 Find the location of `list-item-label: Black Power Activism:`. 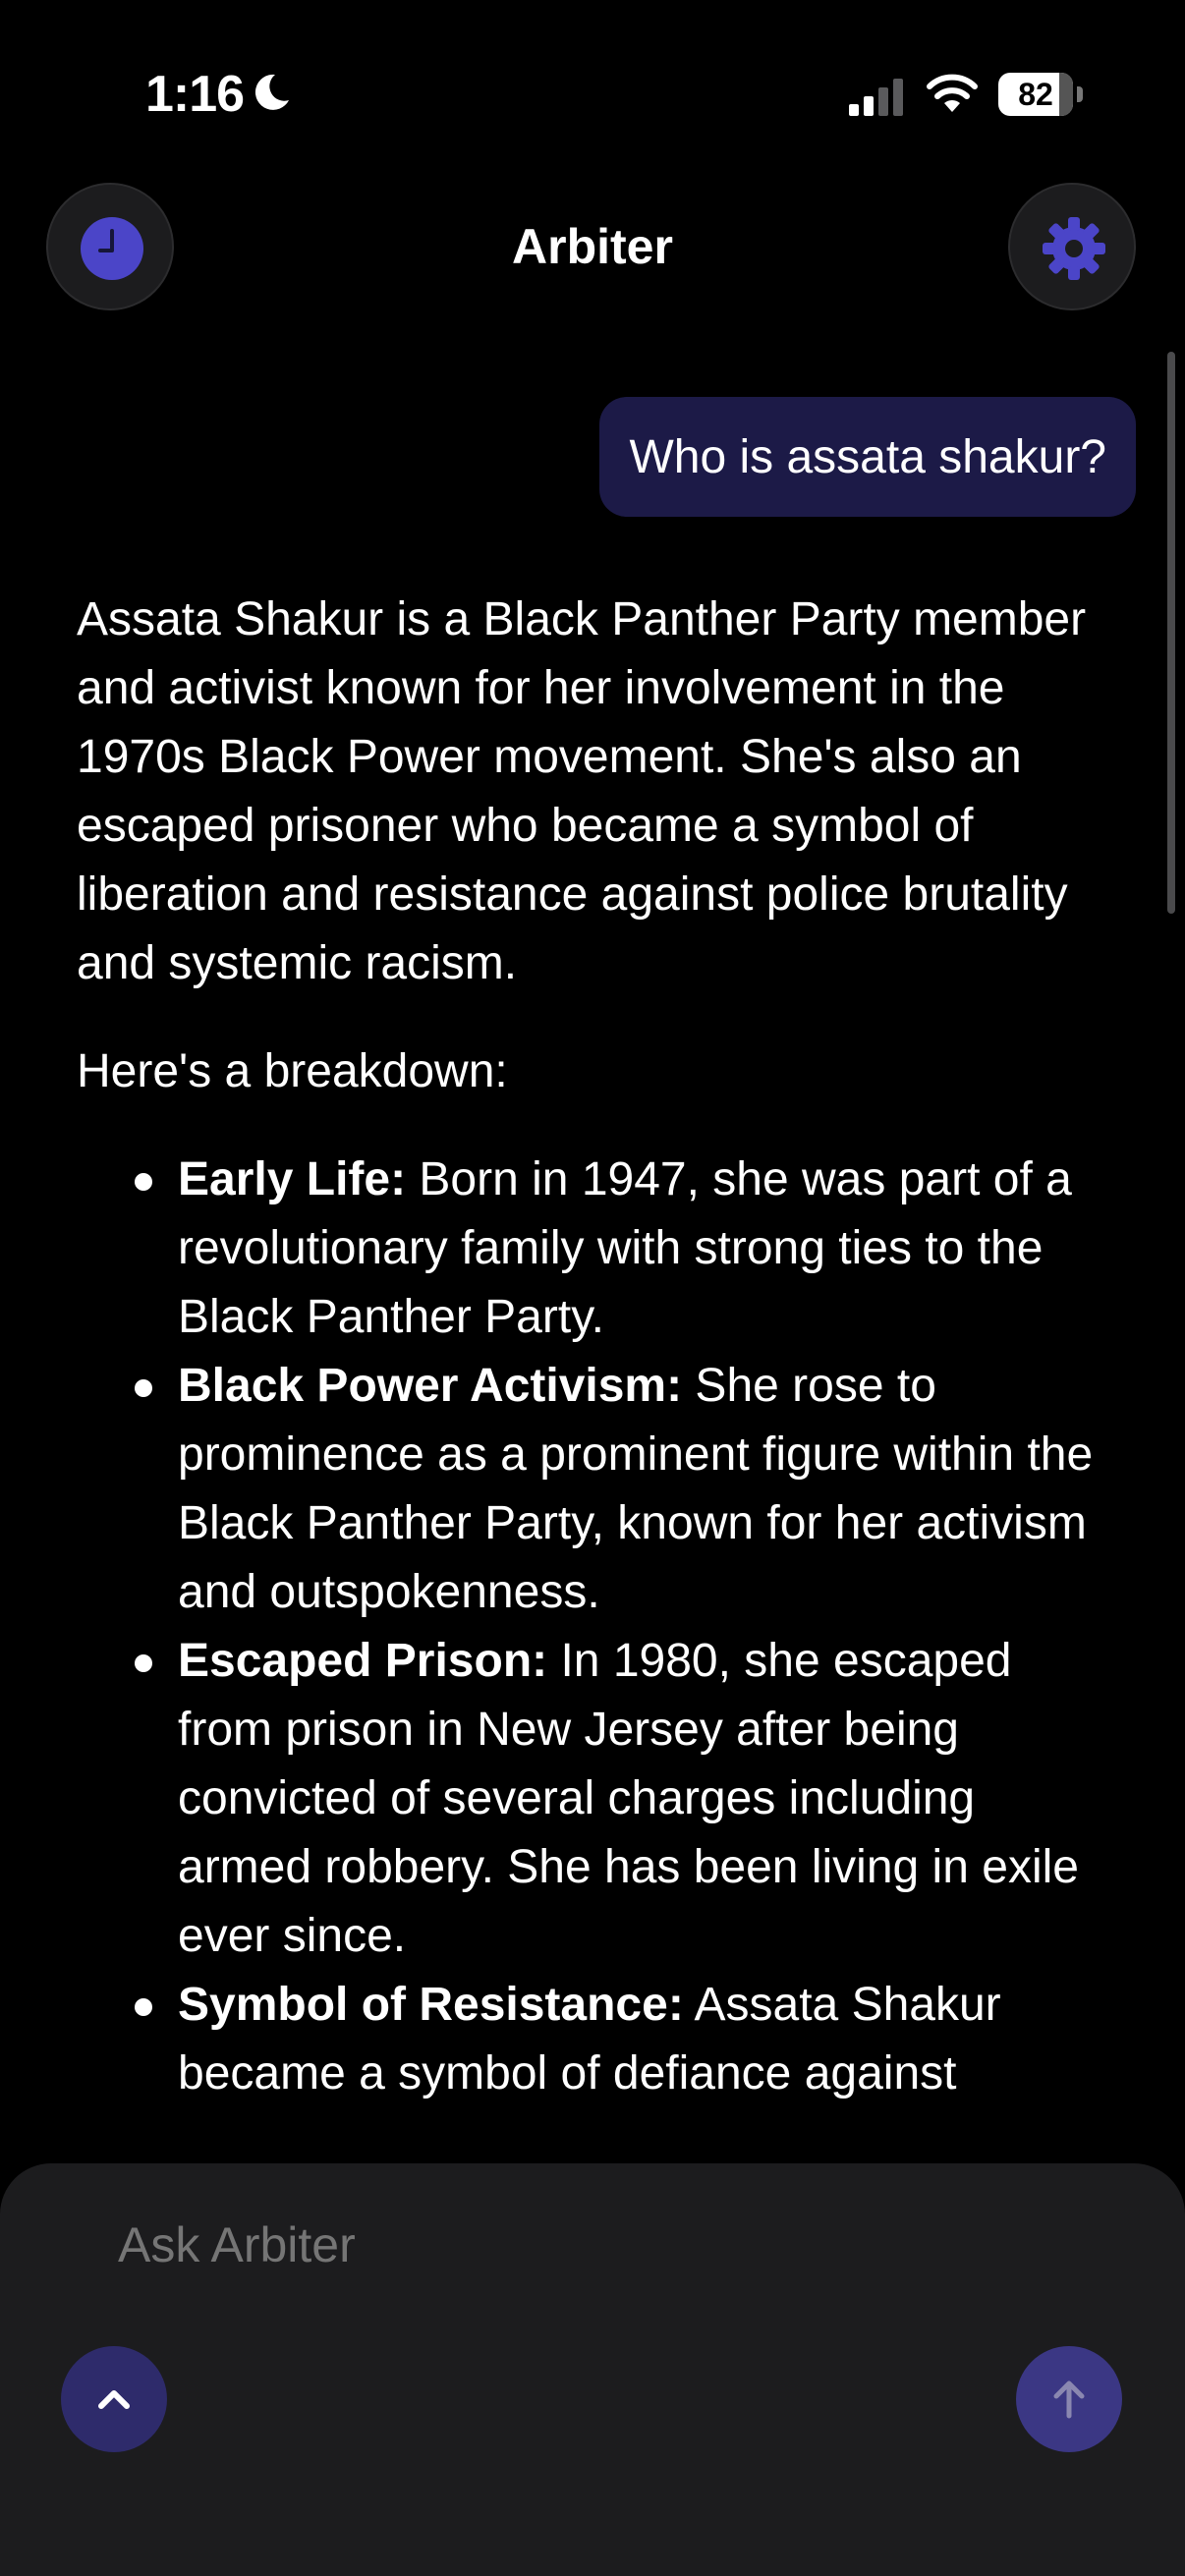

list-item-label: Black Power Activism: is located at coordinates (431, 1386).